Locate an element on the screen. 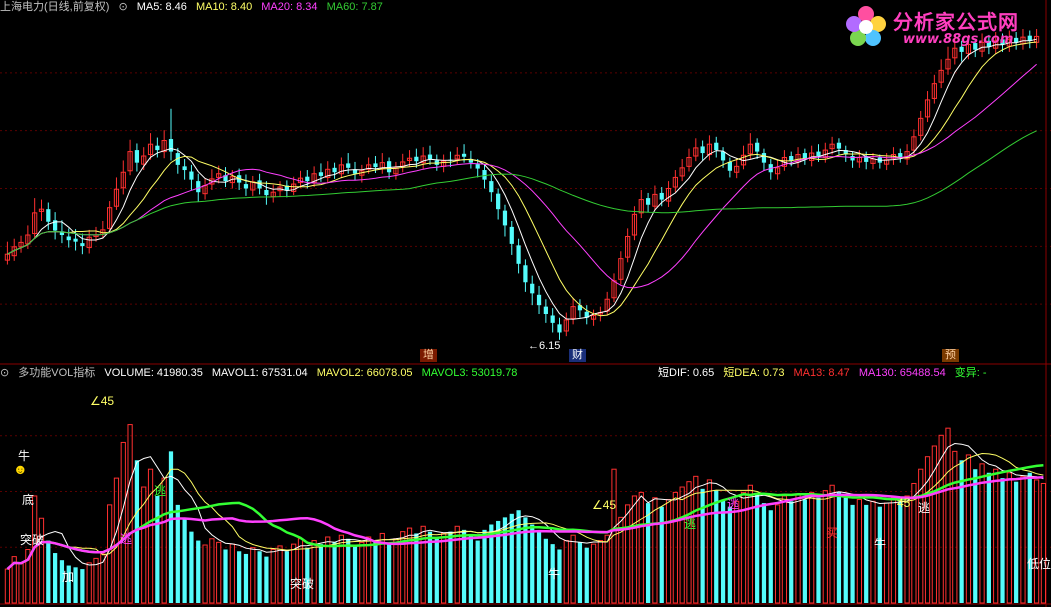 The height and width of the screenshot is (607, 1051). mavol1-label: MAVOL1: 67531.04 is located at coordinates (259, 373).